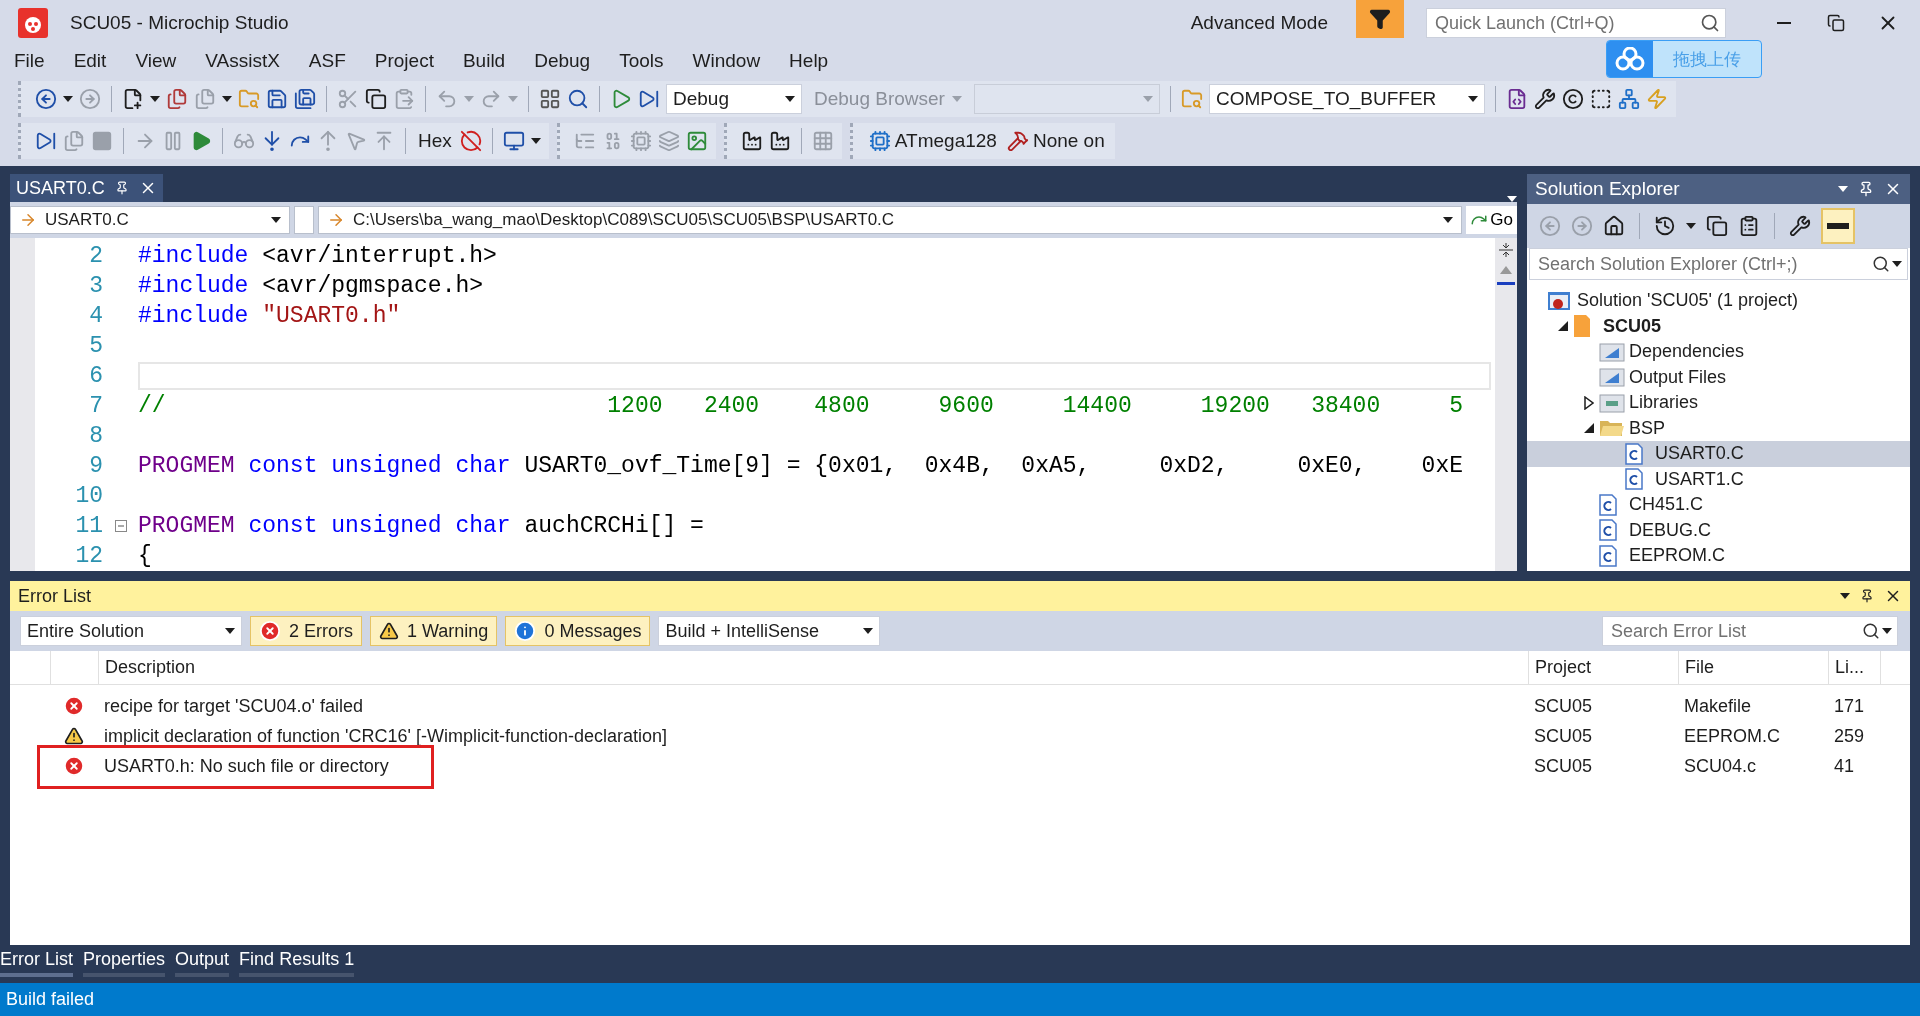 This screenshot has width=1920, height=1016. I want to click on tool-button: None on, so click(1055, 141).